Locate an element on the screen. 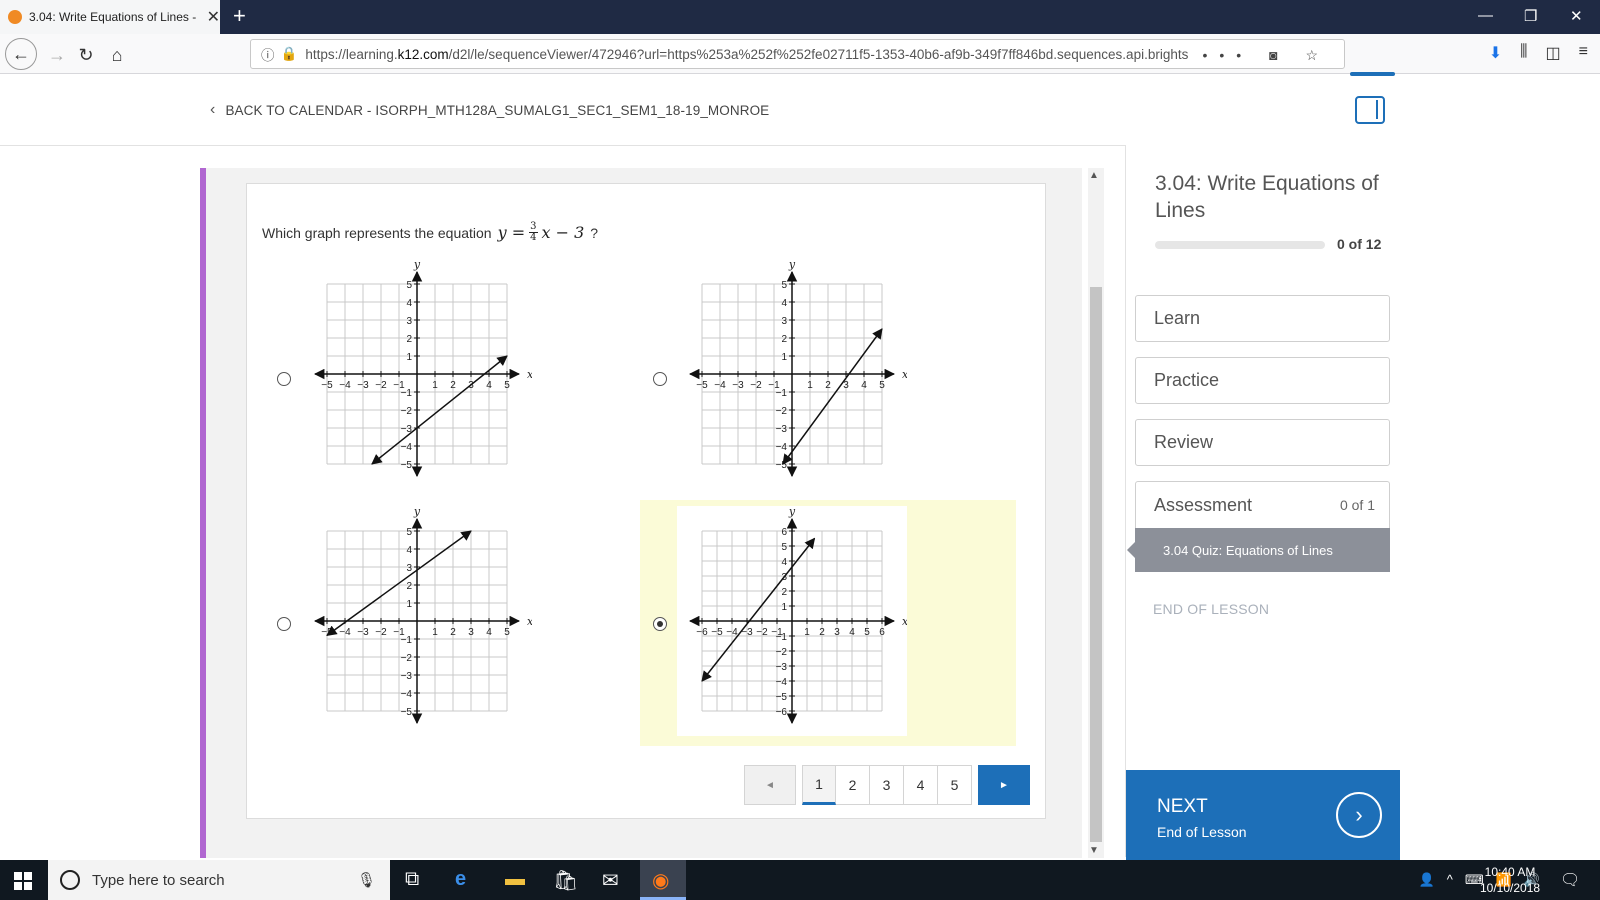  page-2-button: 2 is located at coordinates (853, 785).